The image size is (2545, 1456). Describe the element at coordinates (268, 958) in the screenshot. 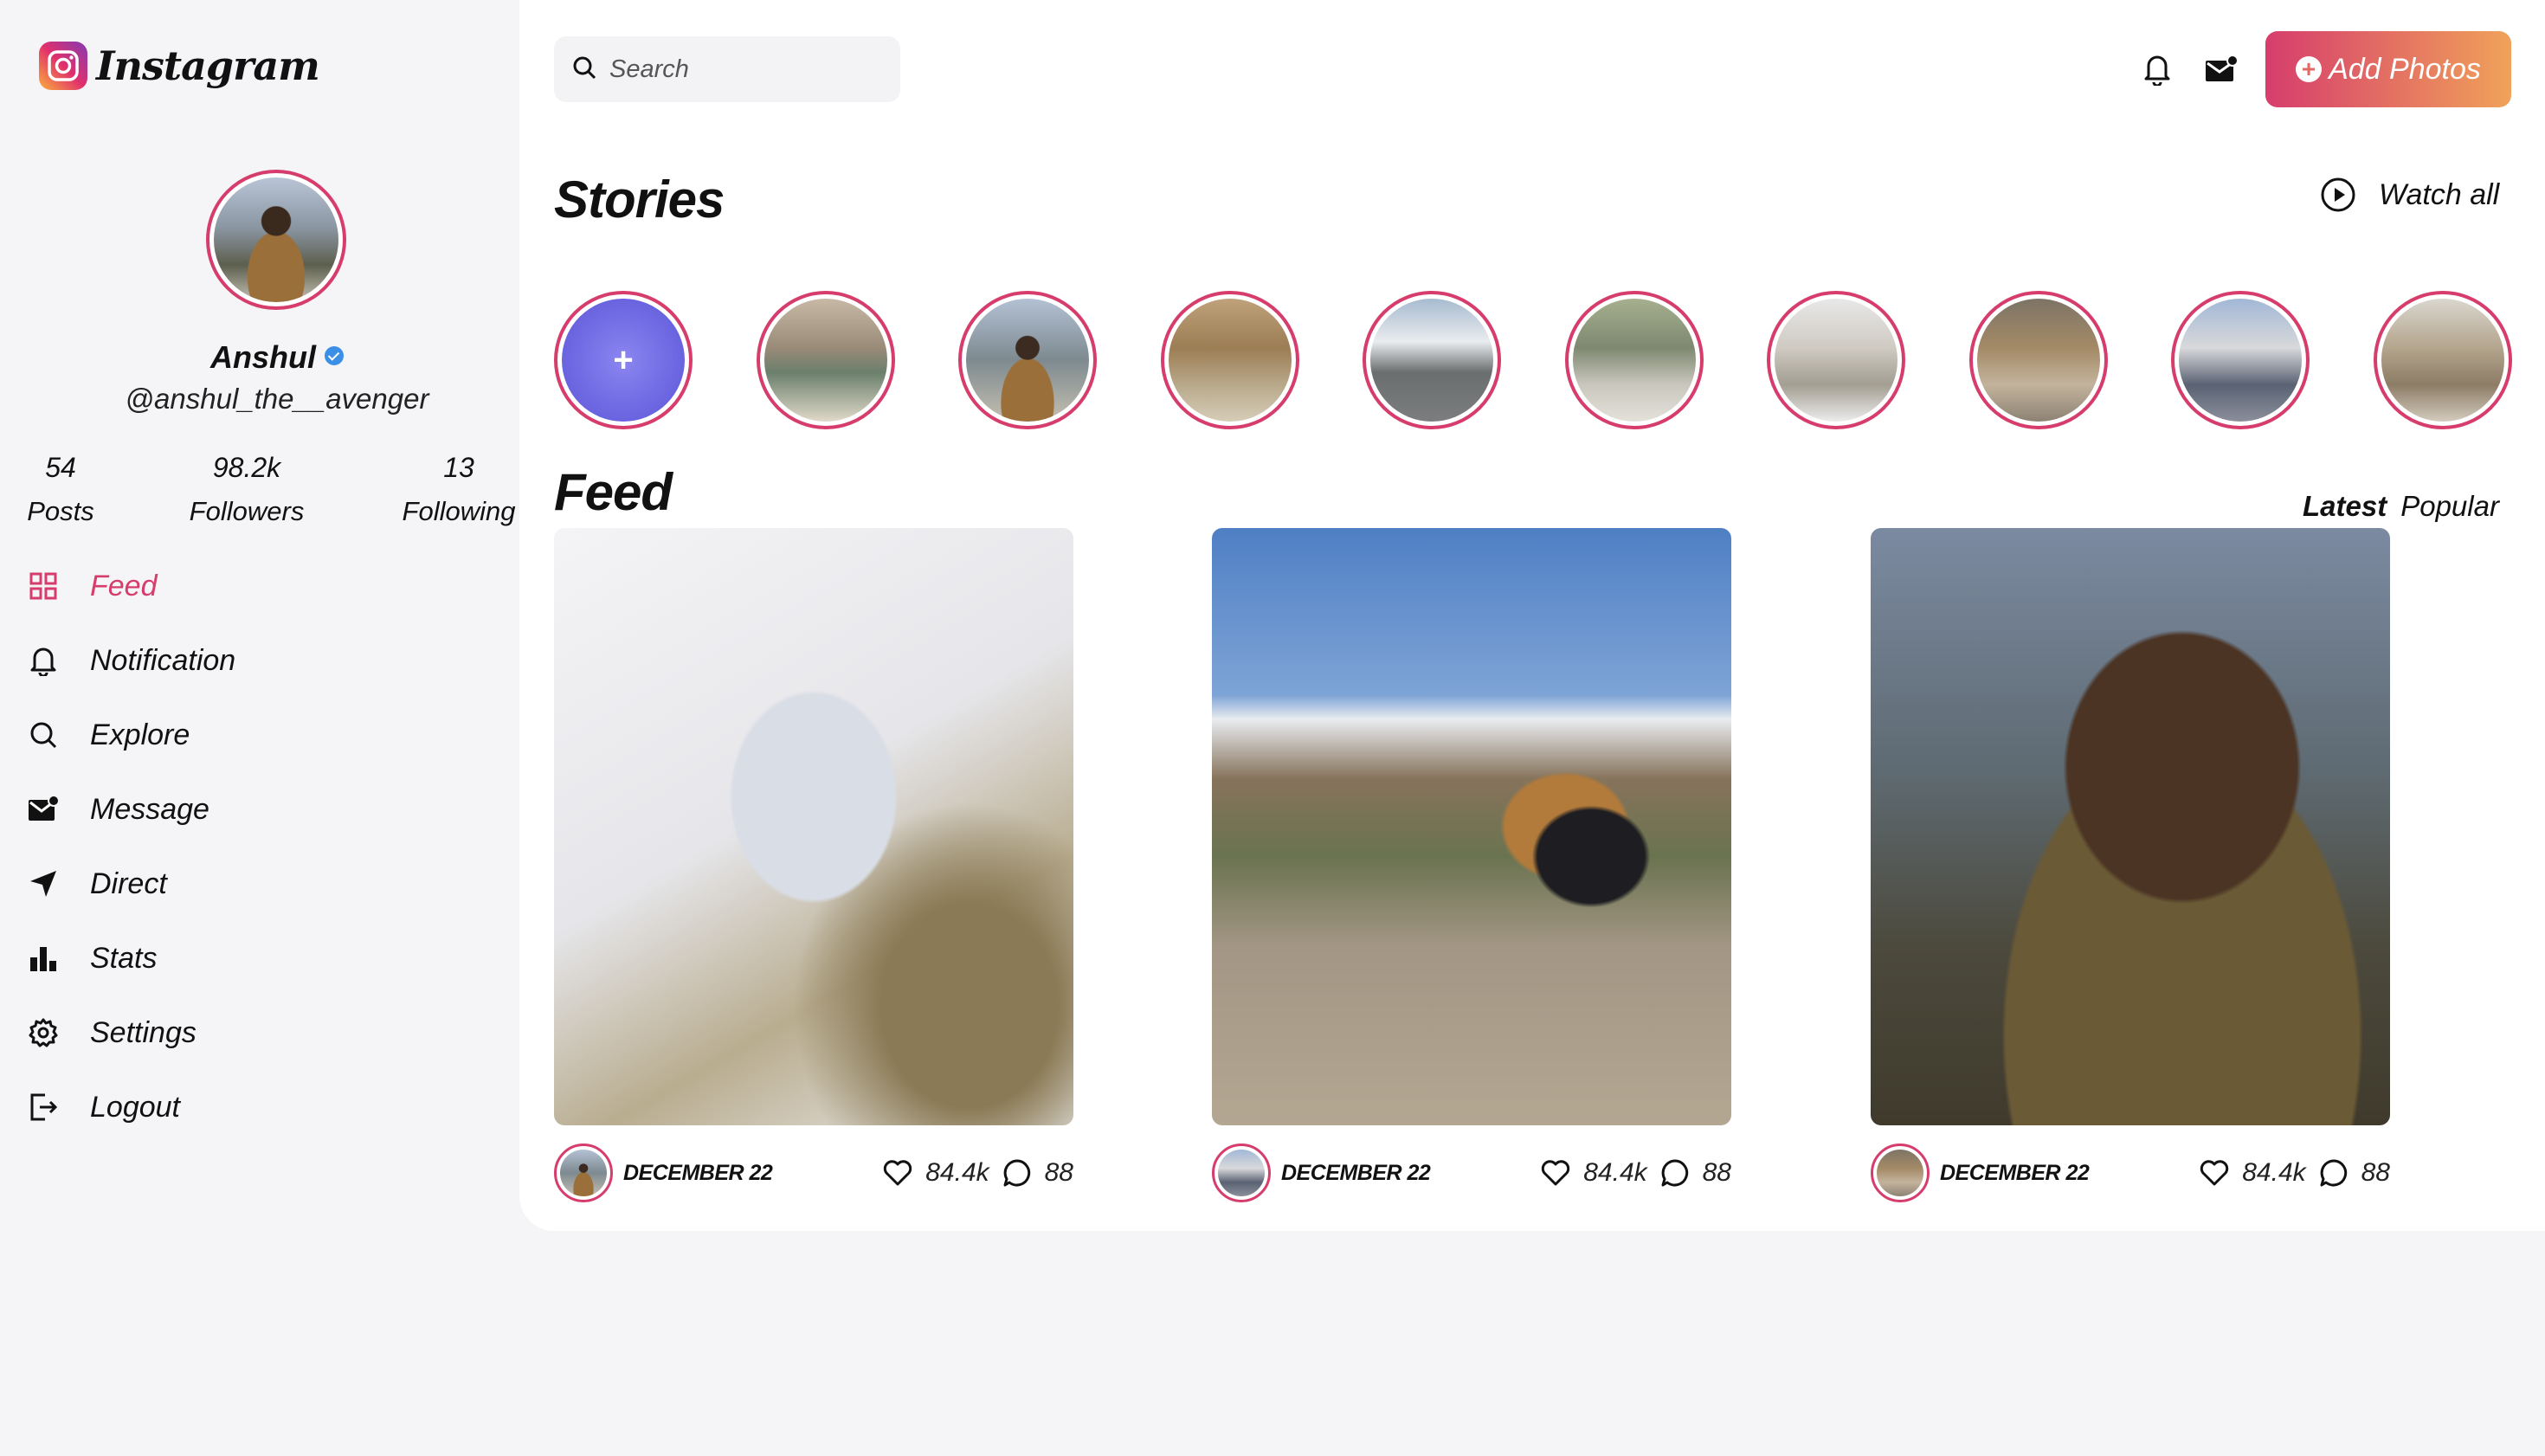

I see `sidebar-item-stats: Stats` at that location.